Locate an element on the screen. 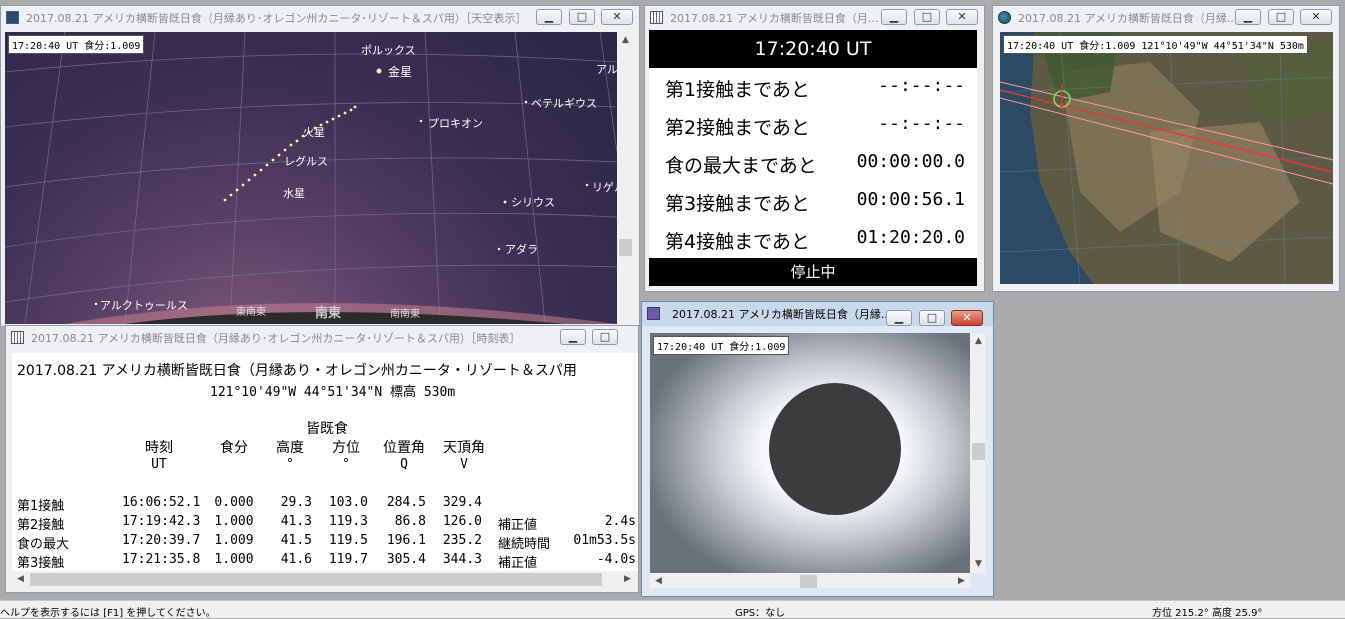 This screenshot has height=619, width=1345. countdown-row: 第1接触まであと --:--:-- is located at coordinates (813, 87).